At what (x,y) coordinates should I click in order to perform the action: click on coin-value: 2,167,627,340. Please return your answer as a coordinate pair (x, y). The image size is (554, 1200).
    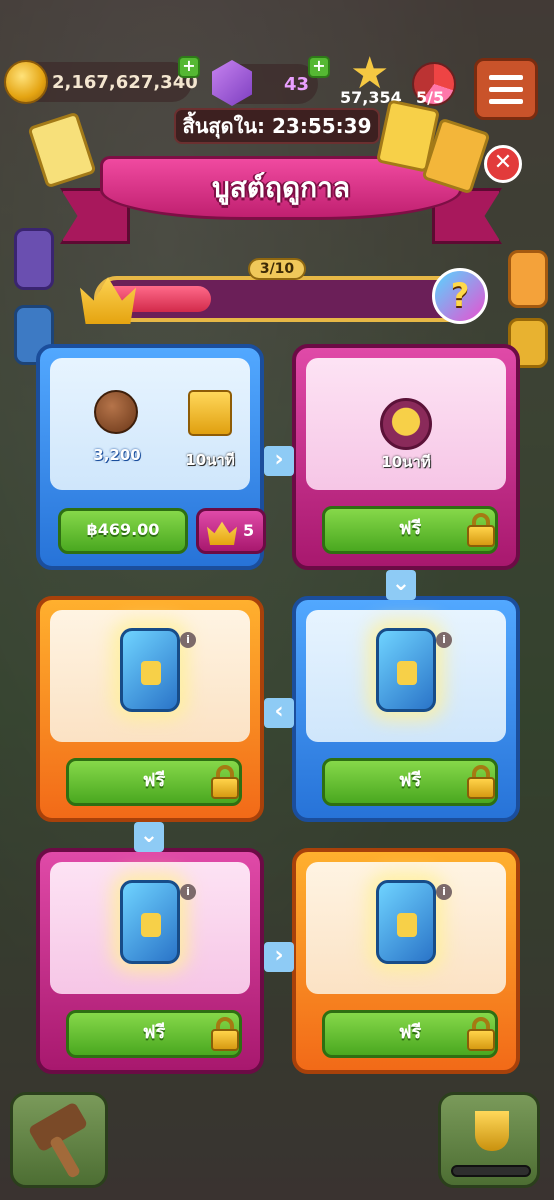
    Looking at the image, I should click on (125, 82).